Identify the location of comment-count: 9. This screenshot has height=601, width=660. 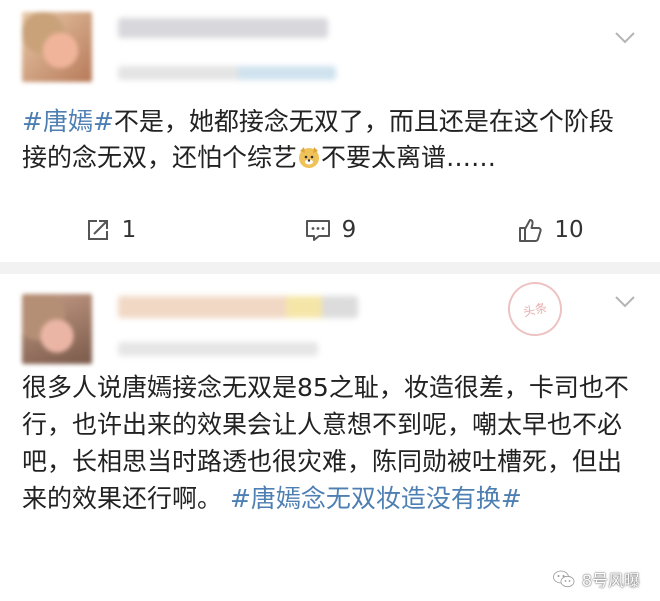
(349, 230).